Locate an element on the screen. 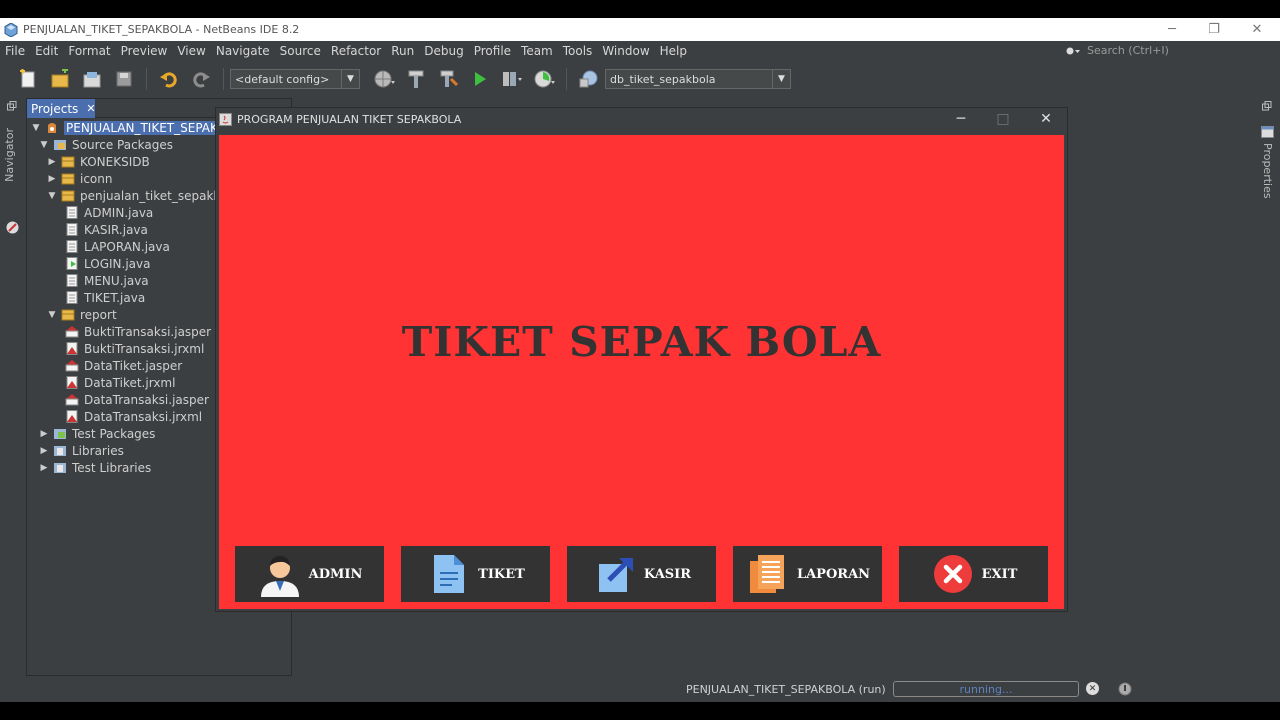  admin-button: ADMIN is located at coordinates (309, 574).